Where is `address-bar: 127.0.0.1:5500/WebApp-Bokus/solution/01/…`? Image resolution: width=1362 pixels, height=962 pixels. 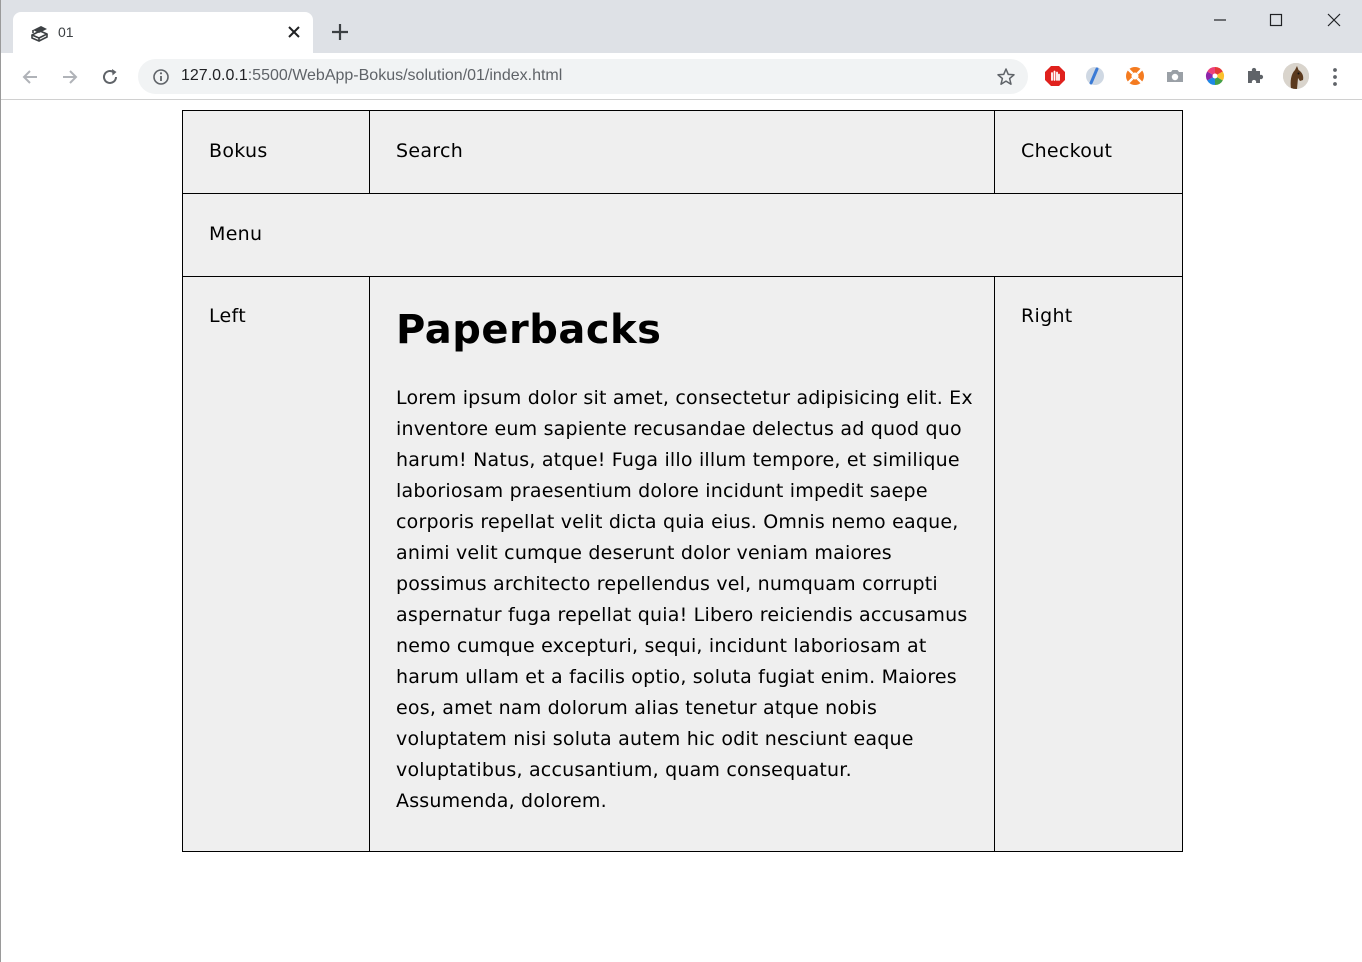
address-bar: 127.0.0.1:5500/WebApp-Bokus/solution/01/… is located at coordinates (583, 76).